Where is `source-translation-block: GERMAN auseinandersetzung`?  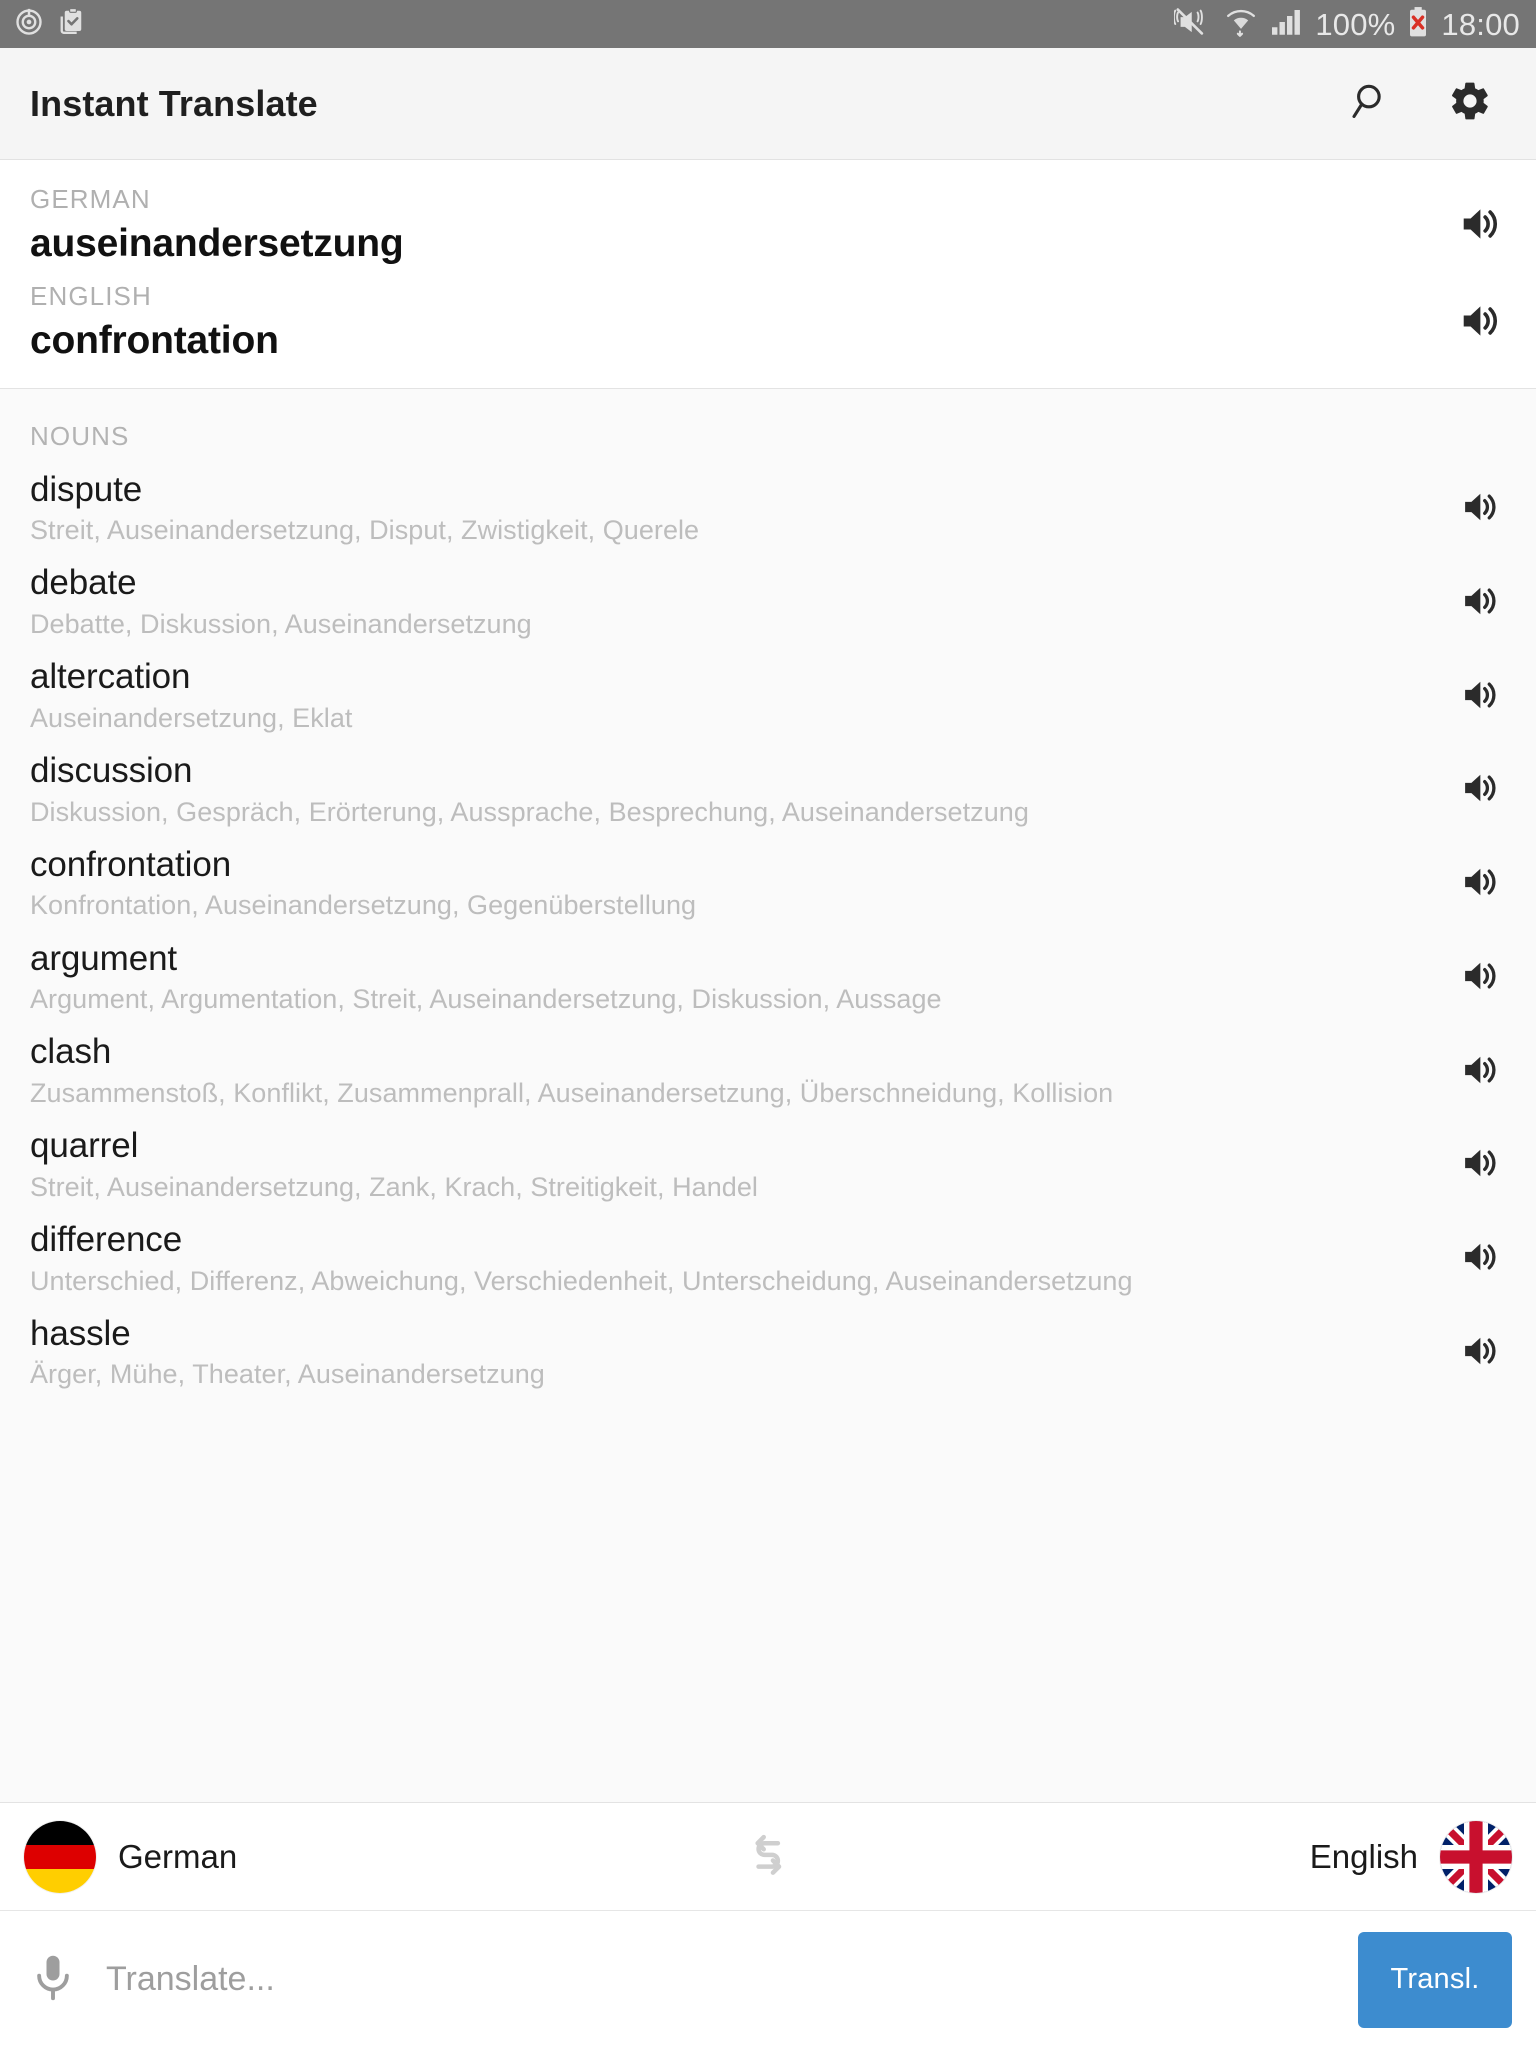
source-translation-block: GERMAN auseinandersetzung is located at coordinates (768, 226).